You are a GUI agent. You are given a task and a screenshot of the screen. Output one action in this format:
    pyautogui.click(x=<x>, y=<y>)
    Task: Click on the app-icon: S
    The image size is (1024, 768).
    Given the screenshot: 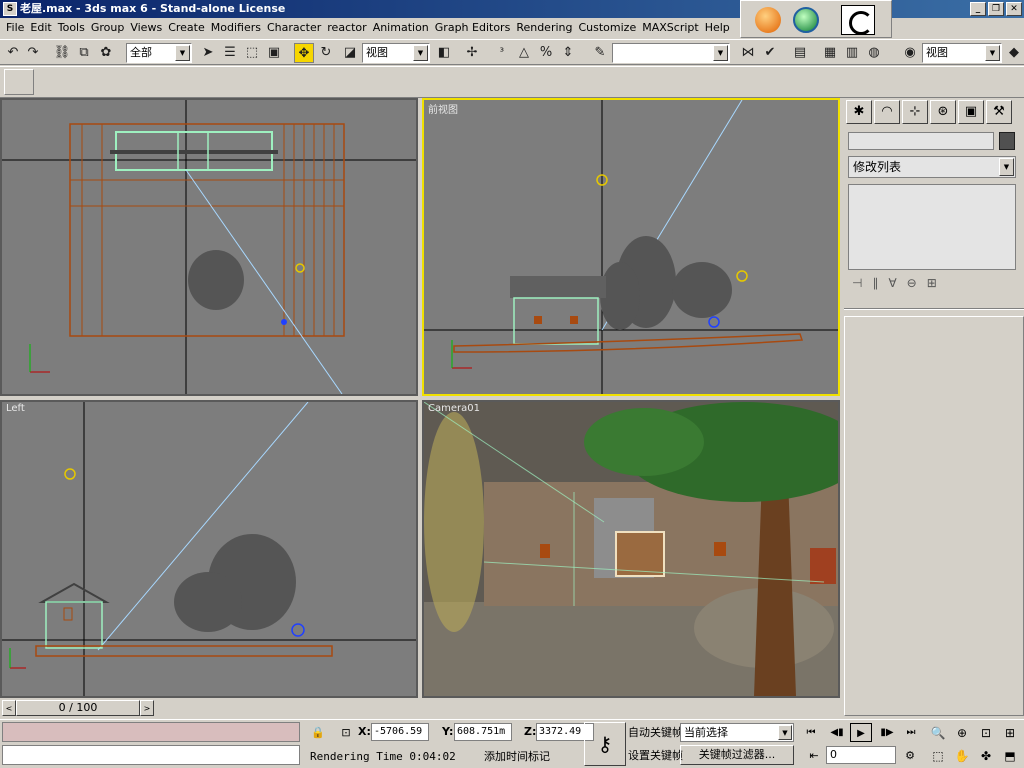 What is the action you would take?
    pyautogui.click(x=10, y=9)
    